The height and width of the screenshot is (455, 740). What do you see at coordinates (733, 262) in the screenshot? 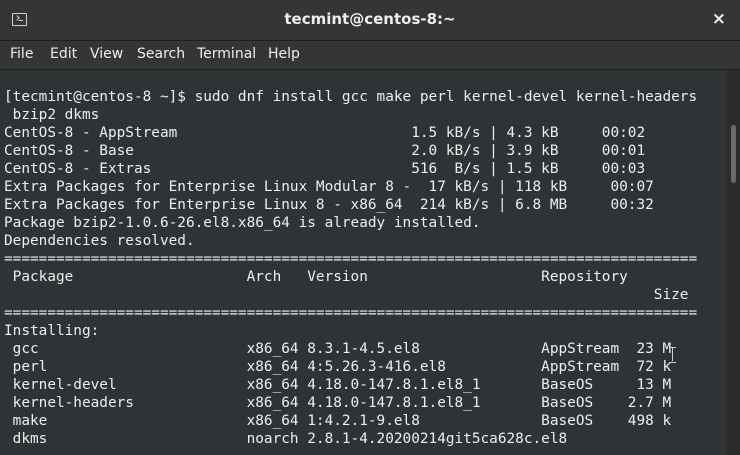
I see `scrollbar` at bounding box center [733, 262].